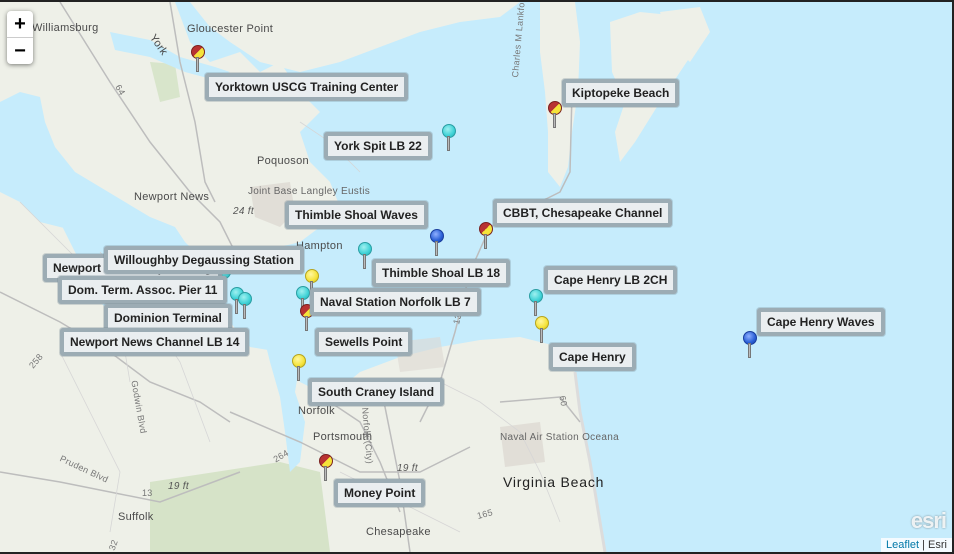 This screenshot has height=554, width=954. What do you see at coordinates (136, 517) in the screenshot?
I see `place-suffolk: Suffolk` at bounding box center [136, 517].